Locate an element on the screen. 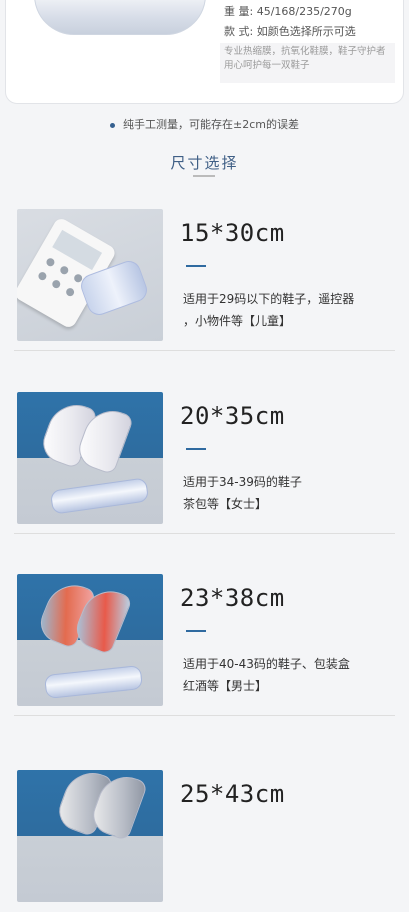 The height and width of the screenshot is (912, 409). measure-note: 纯手工测量，可能存在±2cm的误差 is located at coordinates (204, 124).